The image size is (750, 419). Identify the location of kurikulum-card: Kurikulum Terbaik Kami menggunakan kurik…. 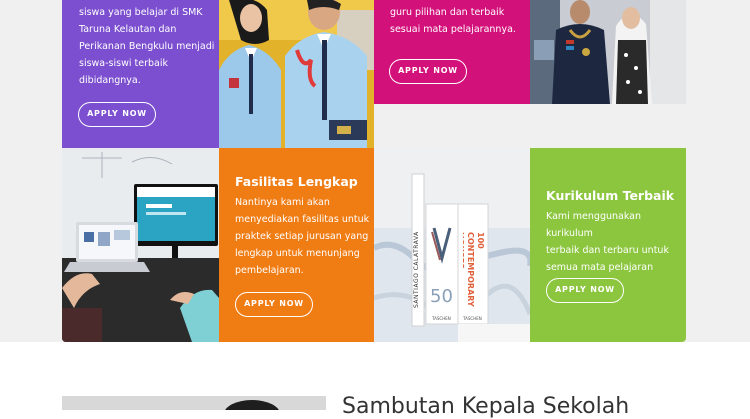
(608, 245).